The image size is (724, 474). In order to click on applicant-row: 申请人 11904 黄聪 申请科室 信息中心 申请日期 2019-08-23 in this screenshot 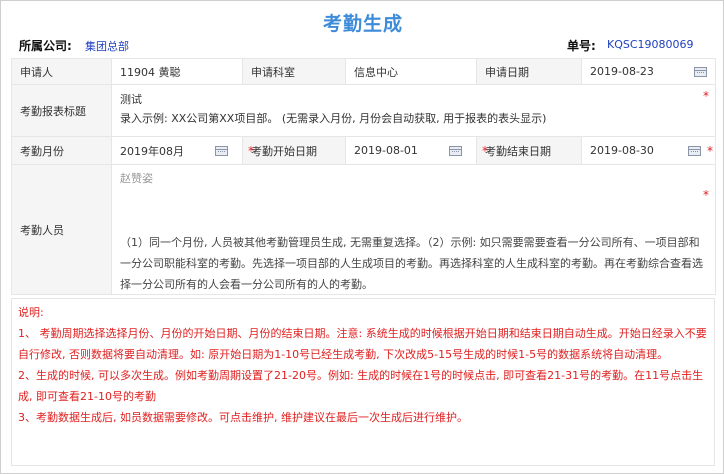, I will do `click(363, 71)`.